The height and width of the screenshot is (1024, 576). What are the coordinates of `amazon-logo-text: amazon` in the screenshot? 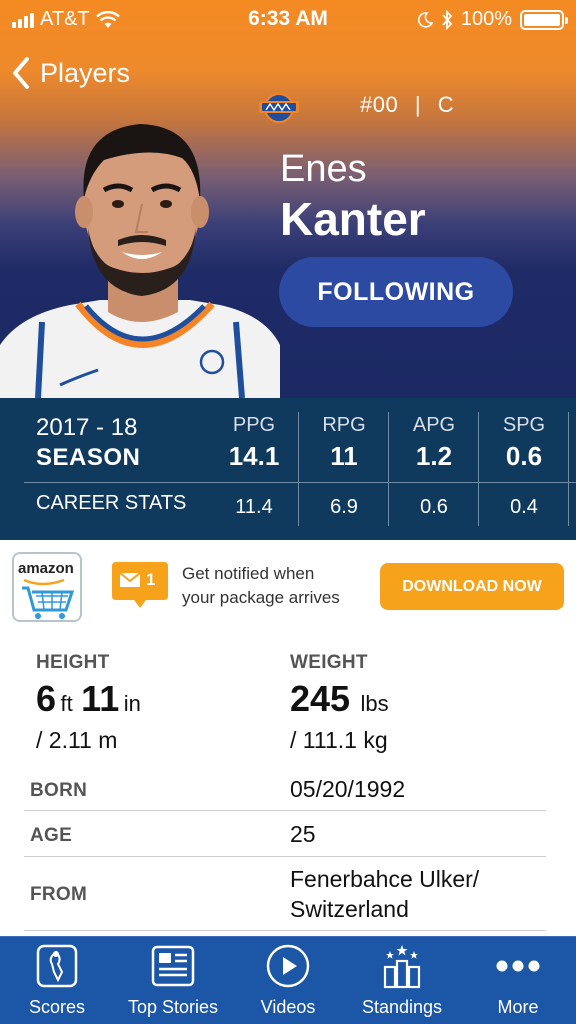 It's located at (46, 568).